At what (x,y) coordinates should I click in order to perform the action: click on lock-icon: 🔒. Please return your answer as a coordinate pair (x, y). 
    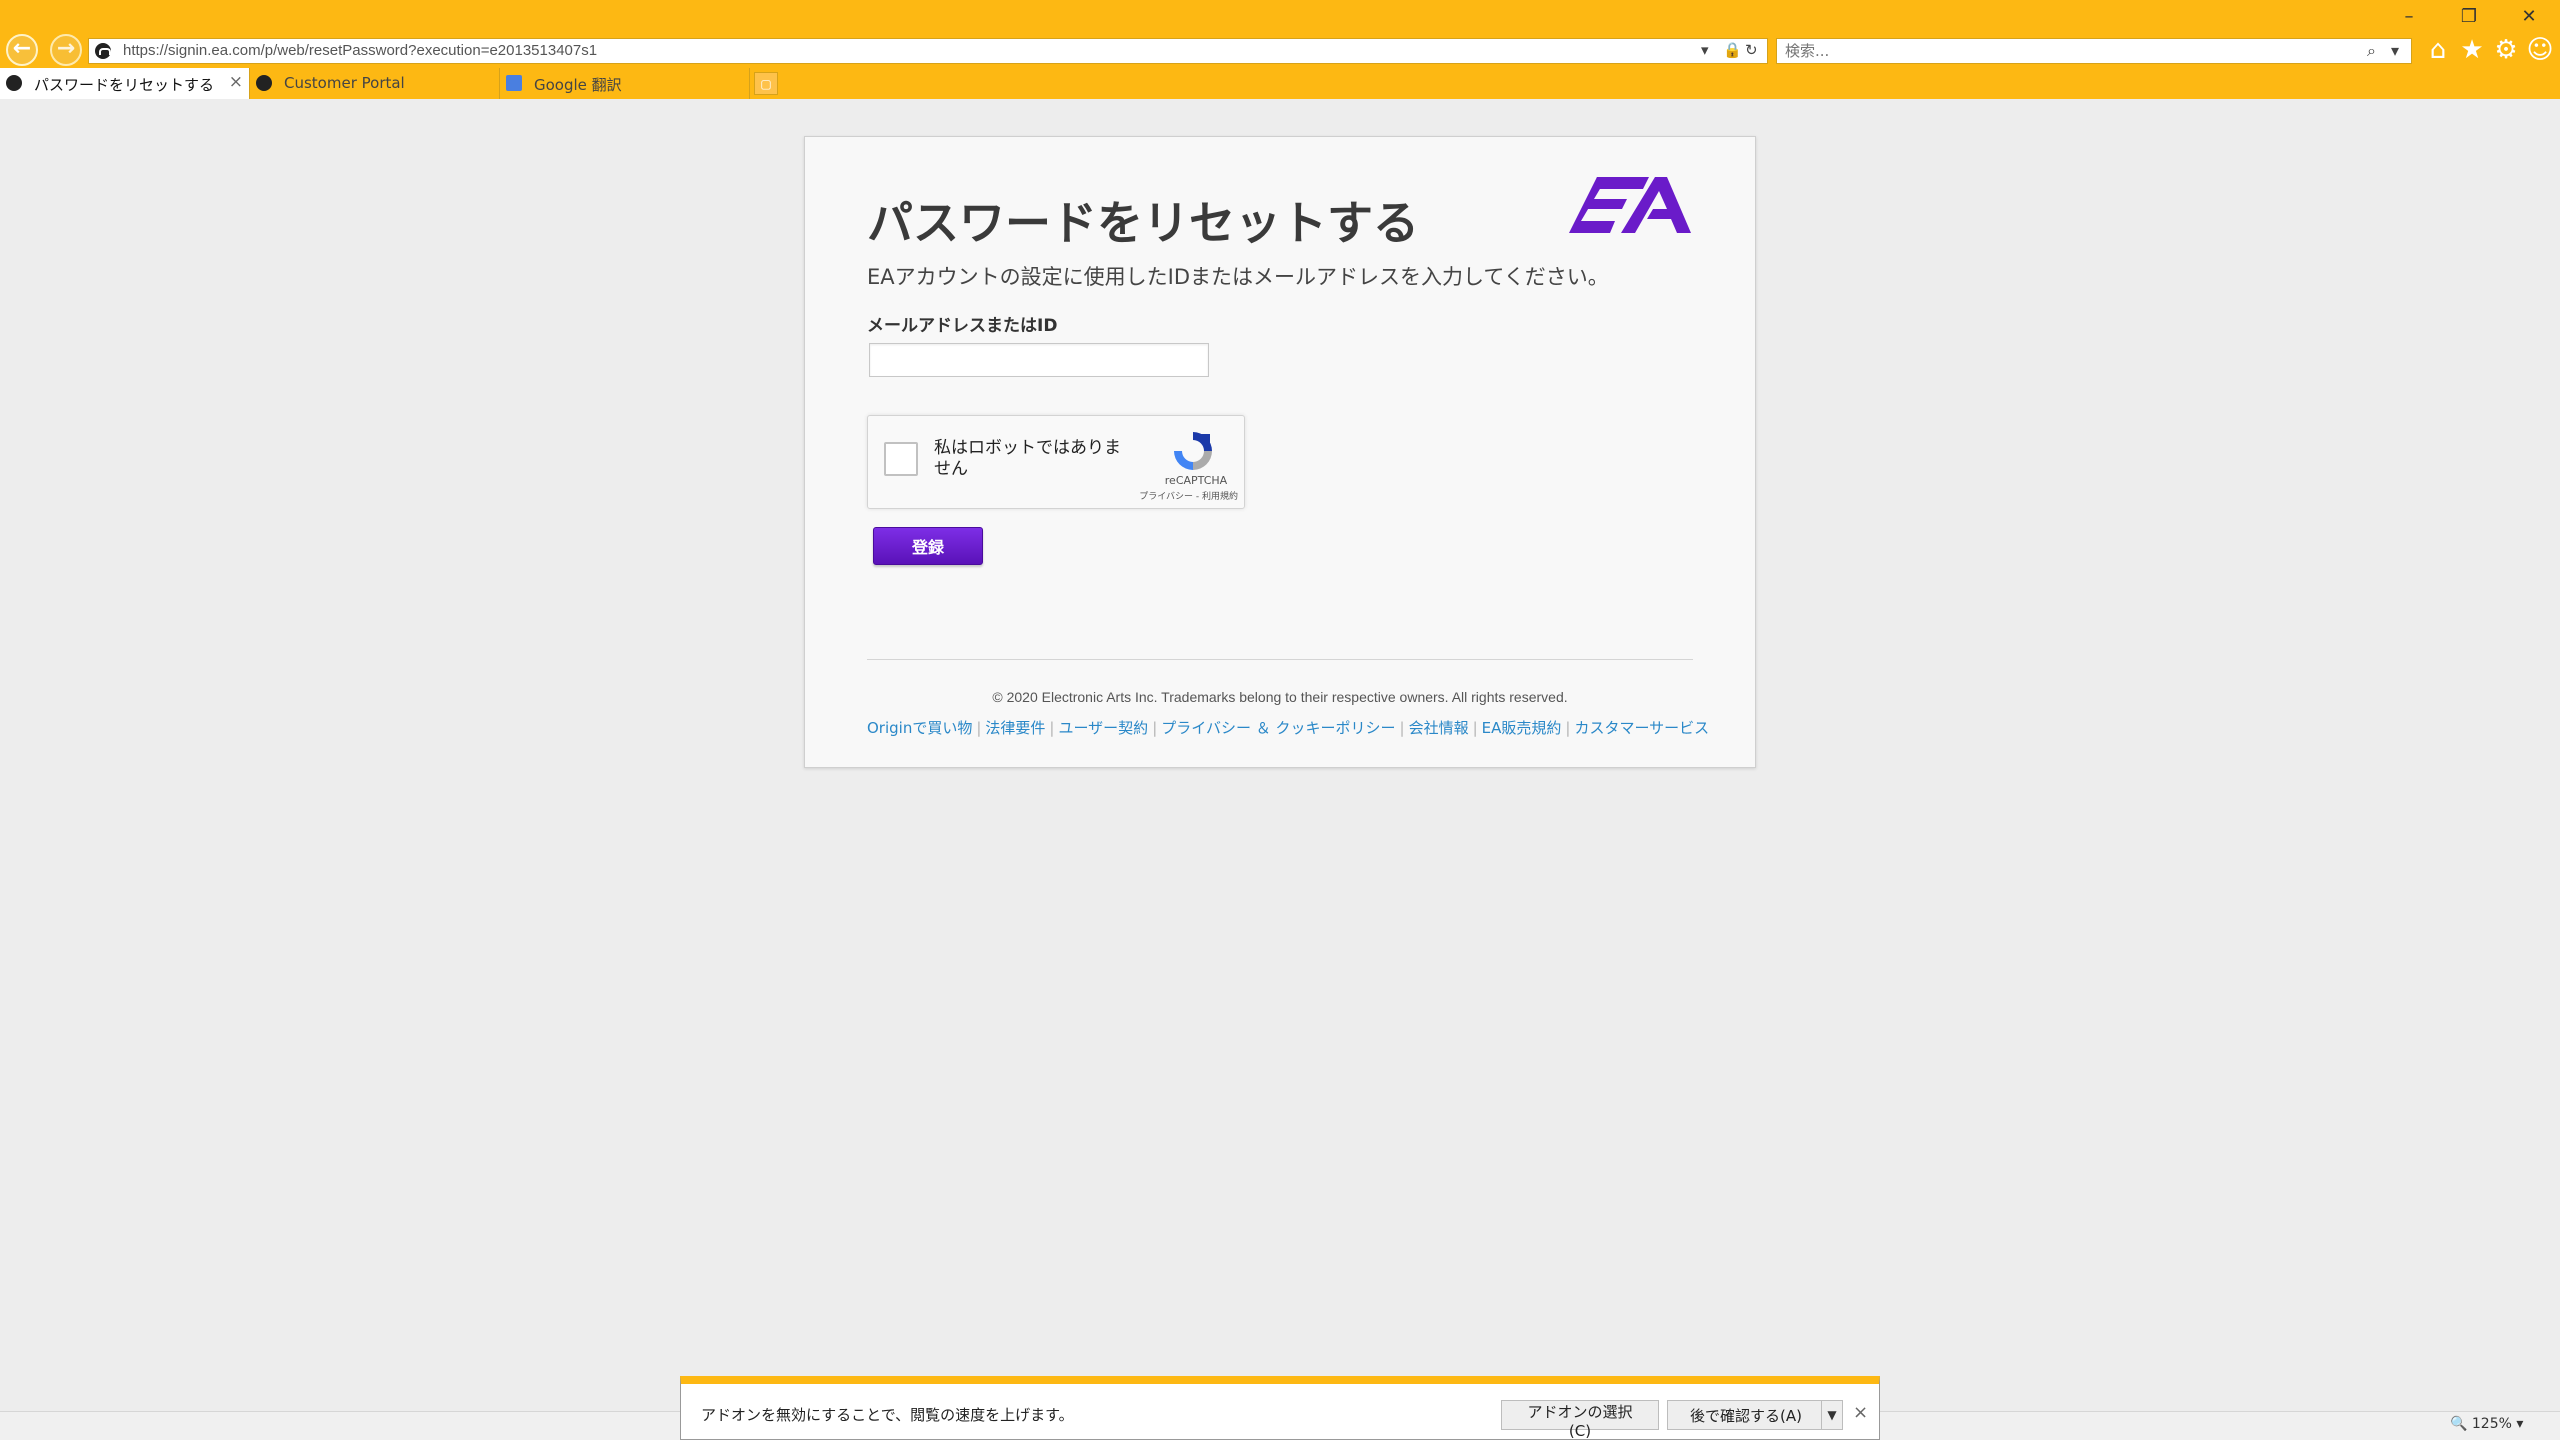
    Looking at the image, I should click on (1732, 50).